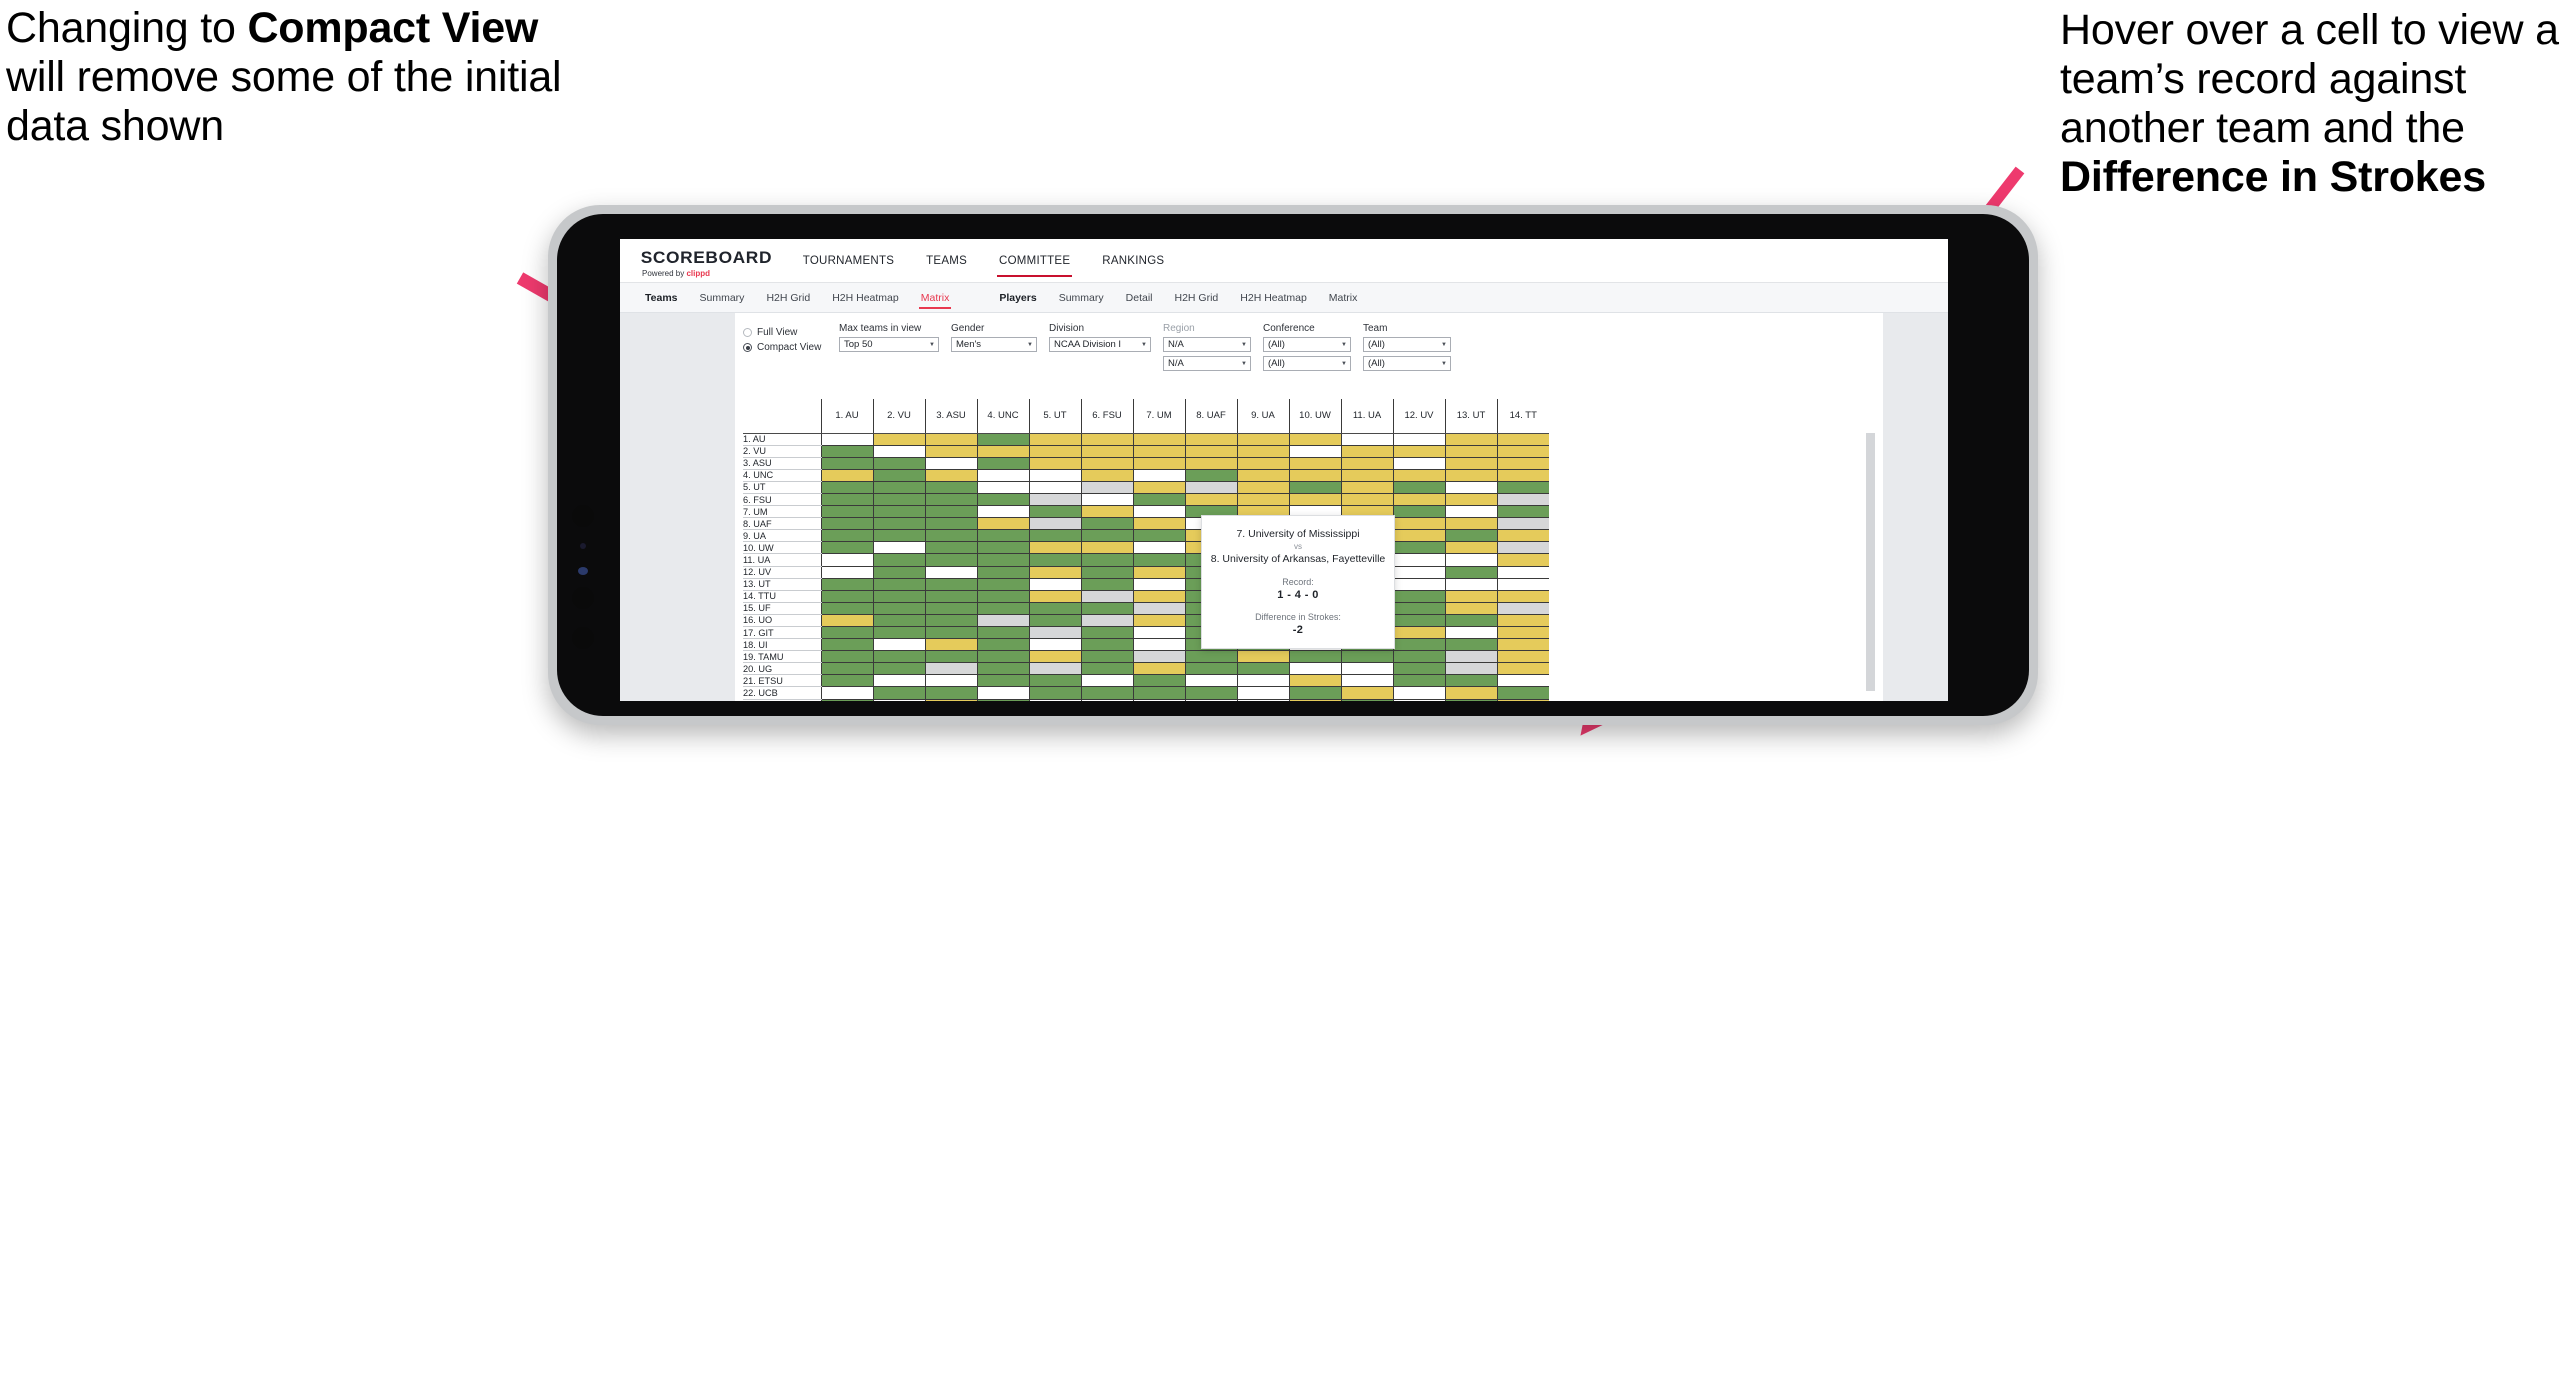  Describe the element at coordinates (782, 633) in the screenshot. I see `matrix-row-header: 17. GIT` at that location.